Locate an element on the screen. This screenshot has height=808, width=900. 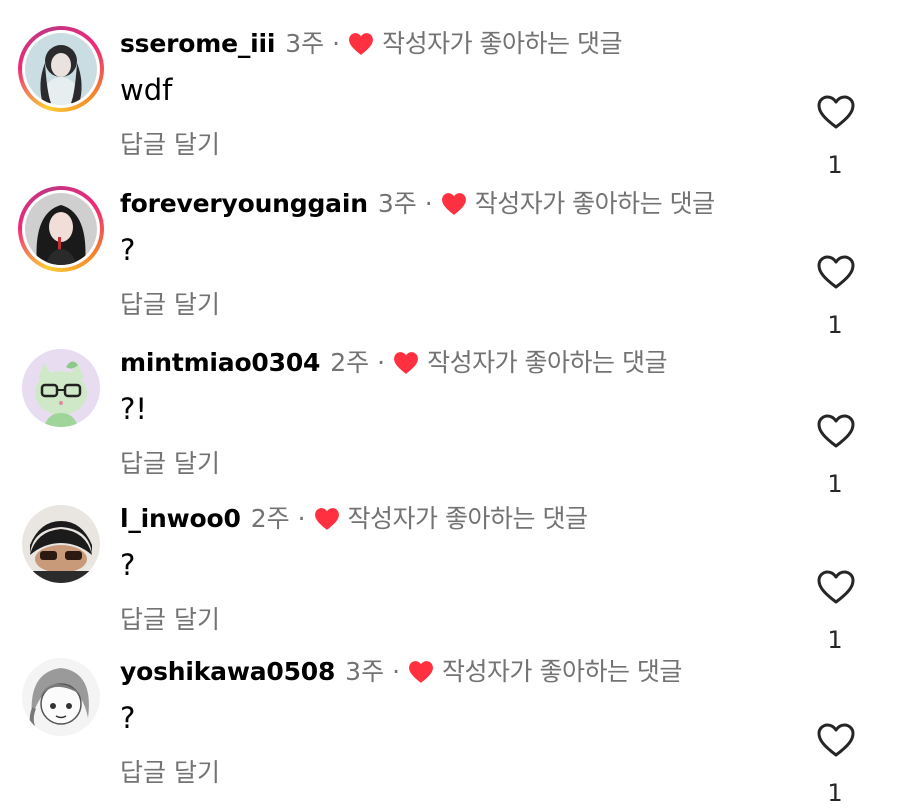
comment-text: ?! is located at coordinates (134, 409).